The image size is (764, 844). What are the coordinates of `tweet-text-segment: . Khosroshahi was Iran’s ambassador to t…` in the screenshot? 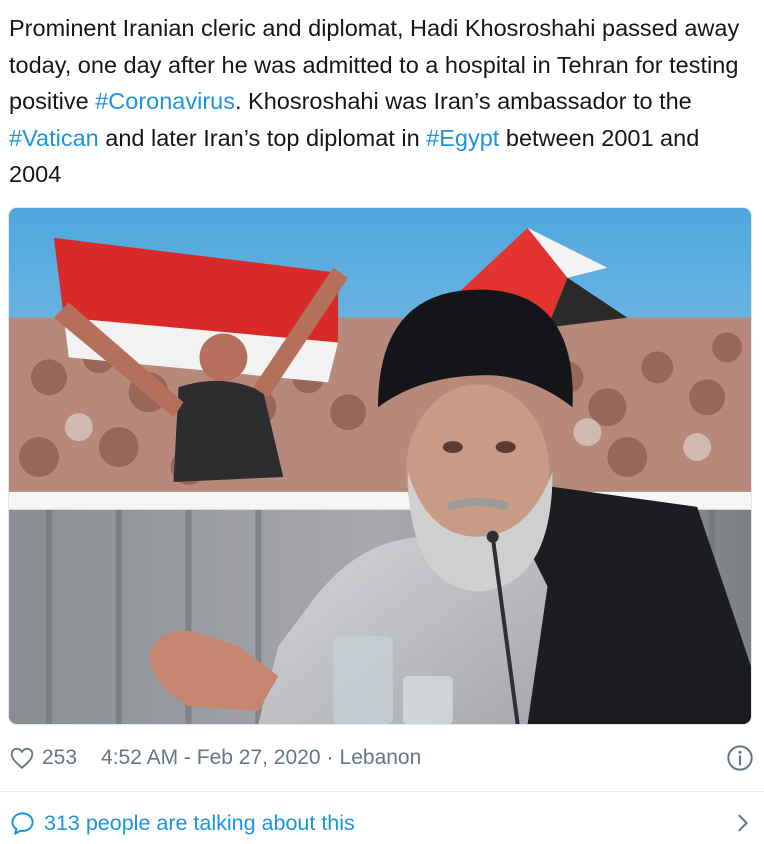 It's located at (463, 101).